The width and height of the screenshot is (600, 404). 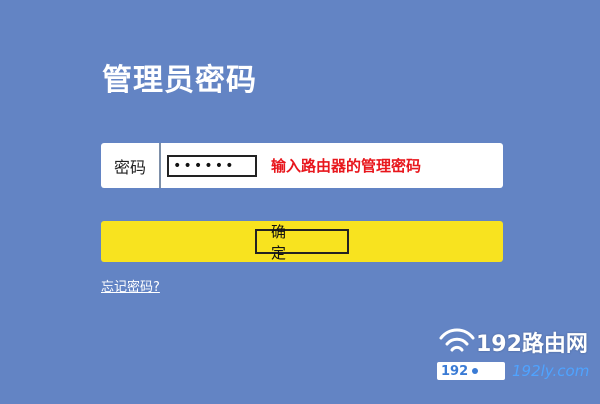 I want to click on page-title: 管理员密码, so click(x=179, y=80).